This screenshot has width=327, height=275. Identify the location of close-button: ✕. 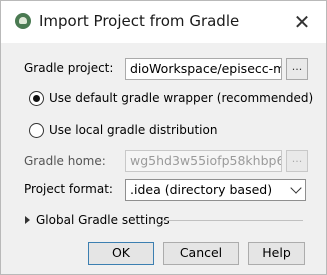
(302, 22).